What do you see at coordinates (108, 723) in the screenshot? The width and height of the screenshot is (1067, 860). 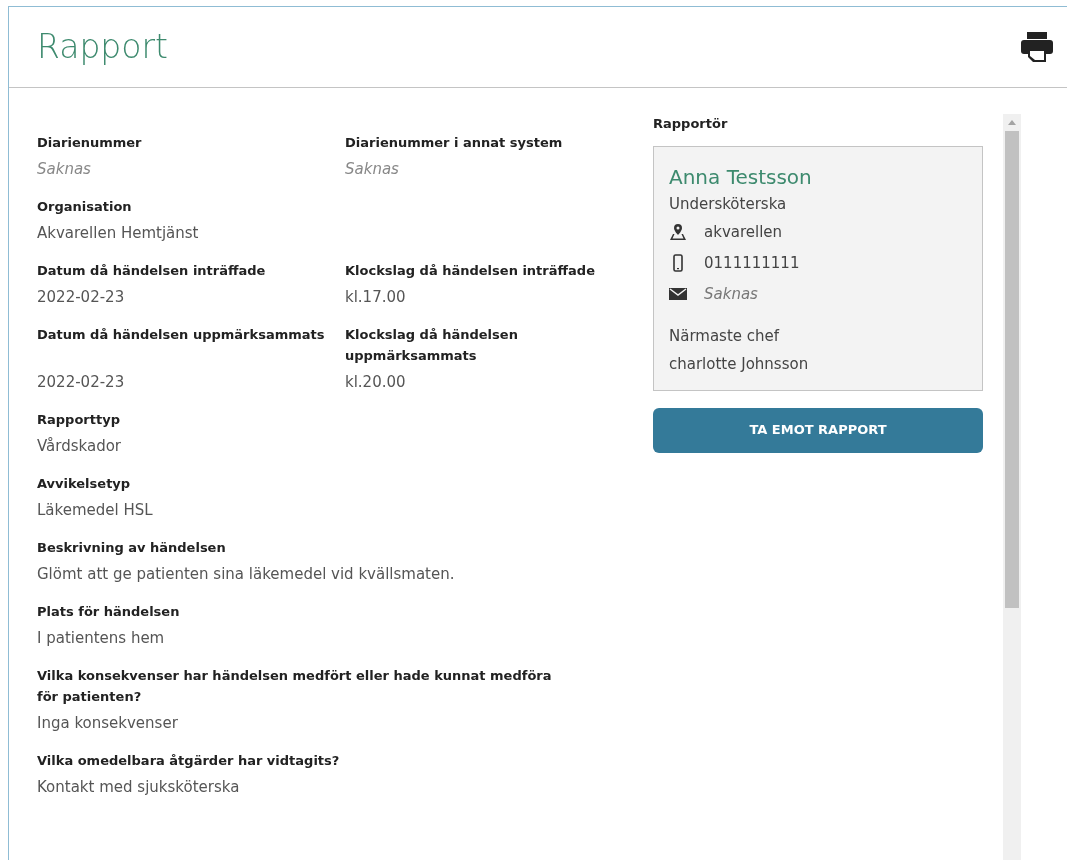 I see `field-value: Inga konsekvenser` at bounding box center [108, 723].